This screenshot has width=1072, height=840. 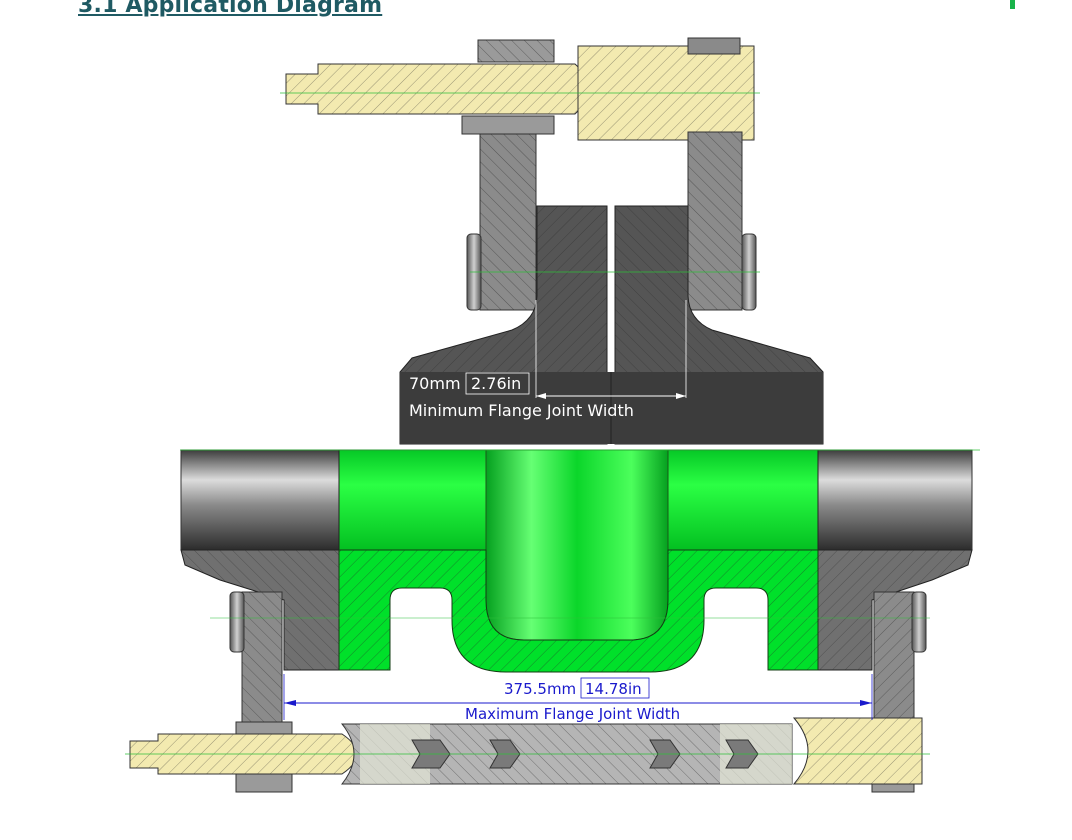 I want to click on min-width-in: 2.76in, so click(x=496, y=383).